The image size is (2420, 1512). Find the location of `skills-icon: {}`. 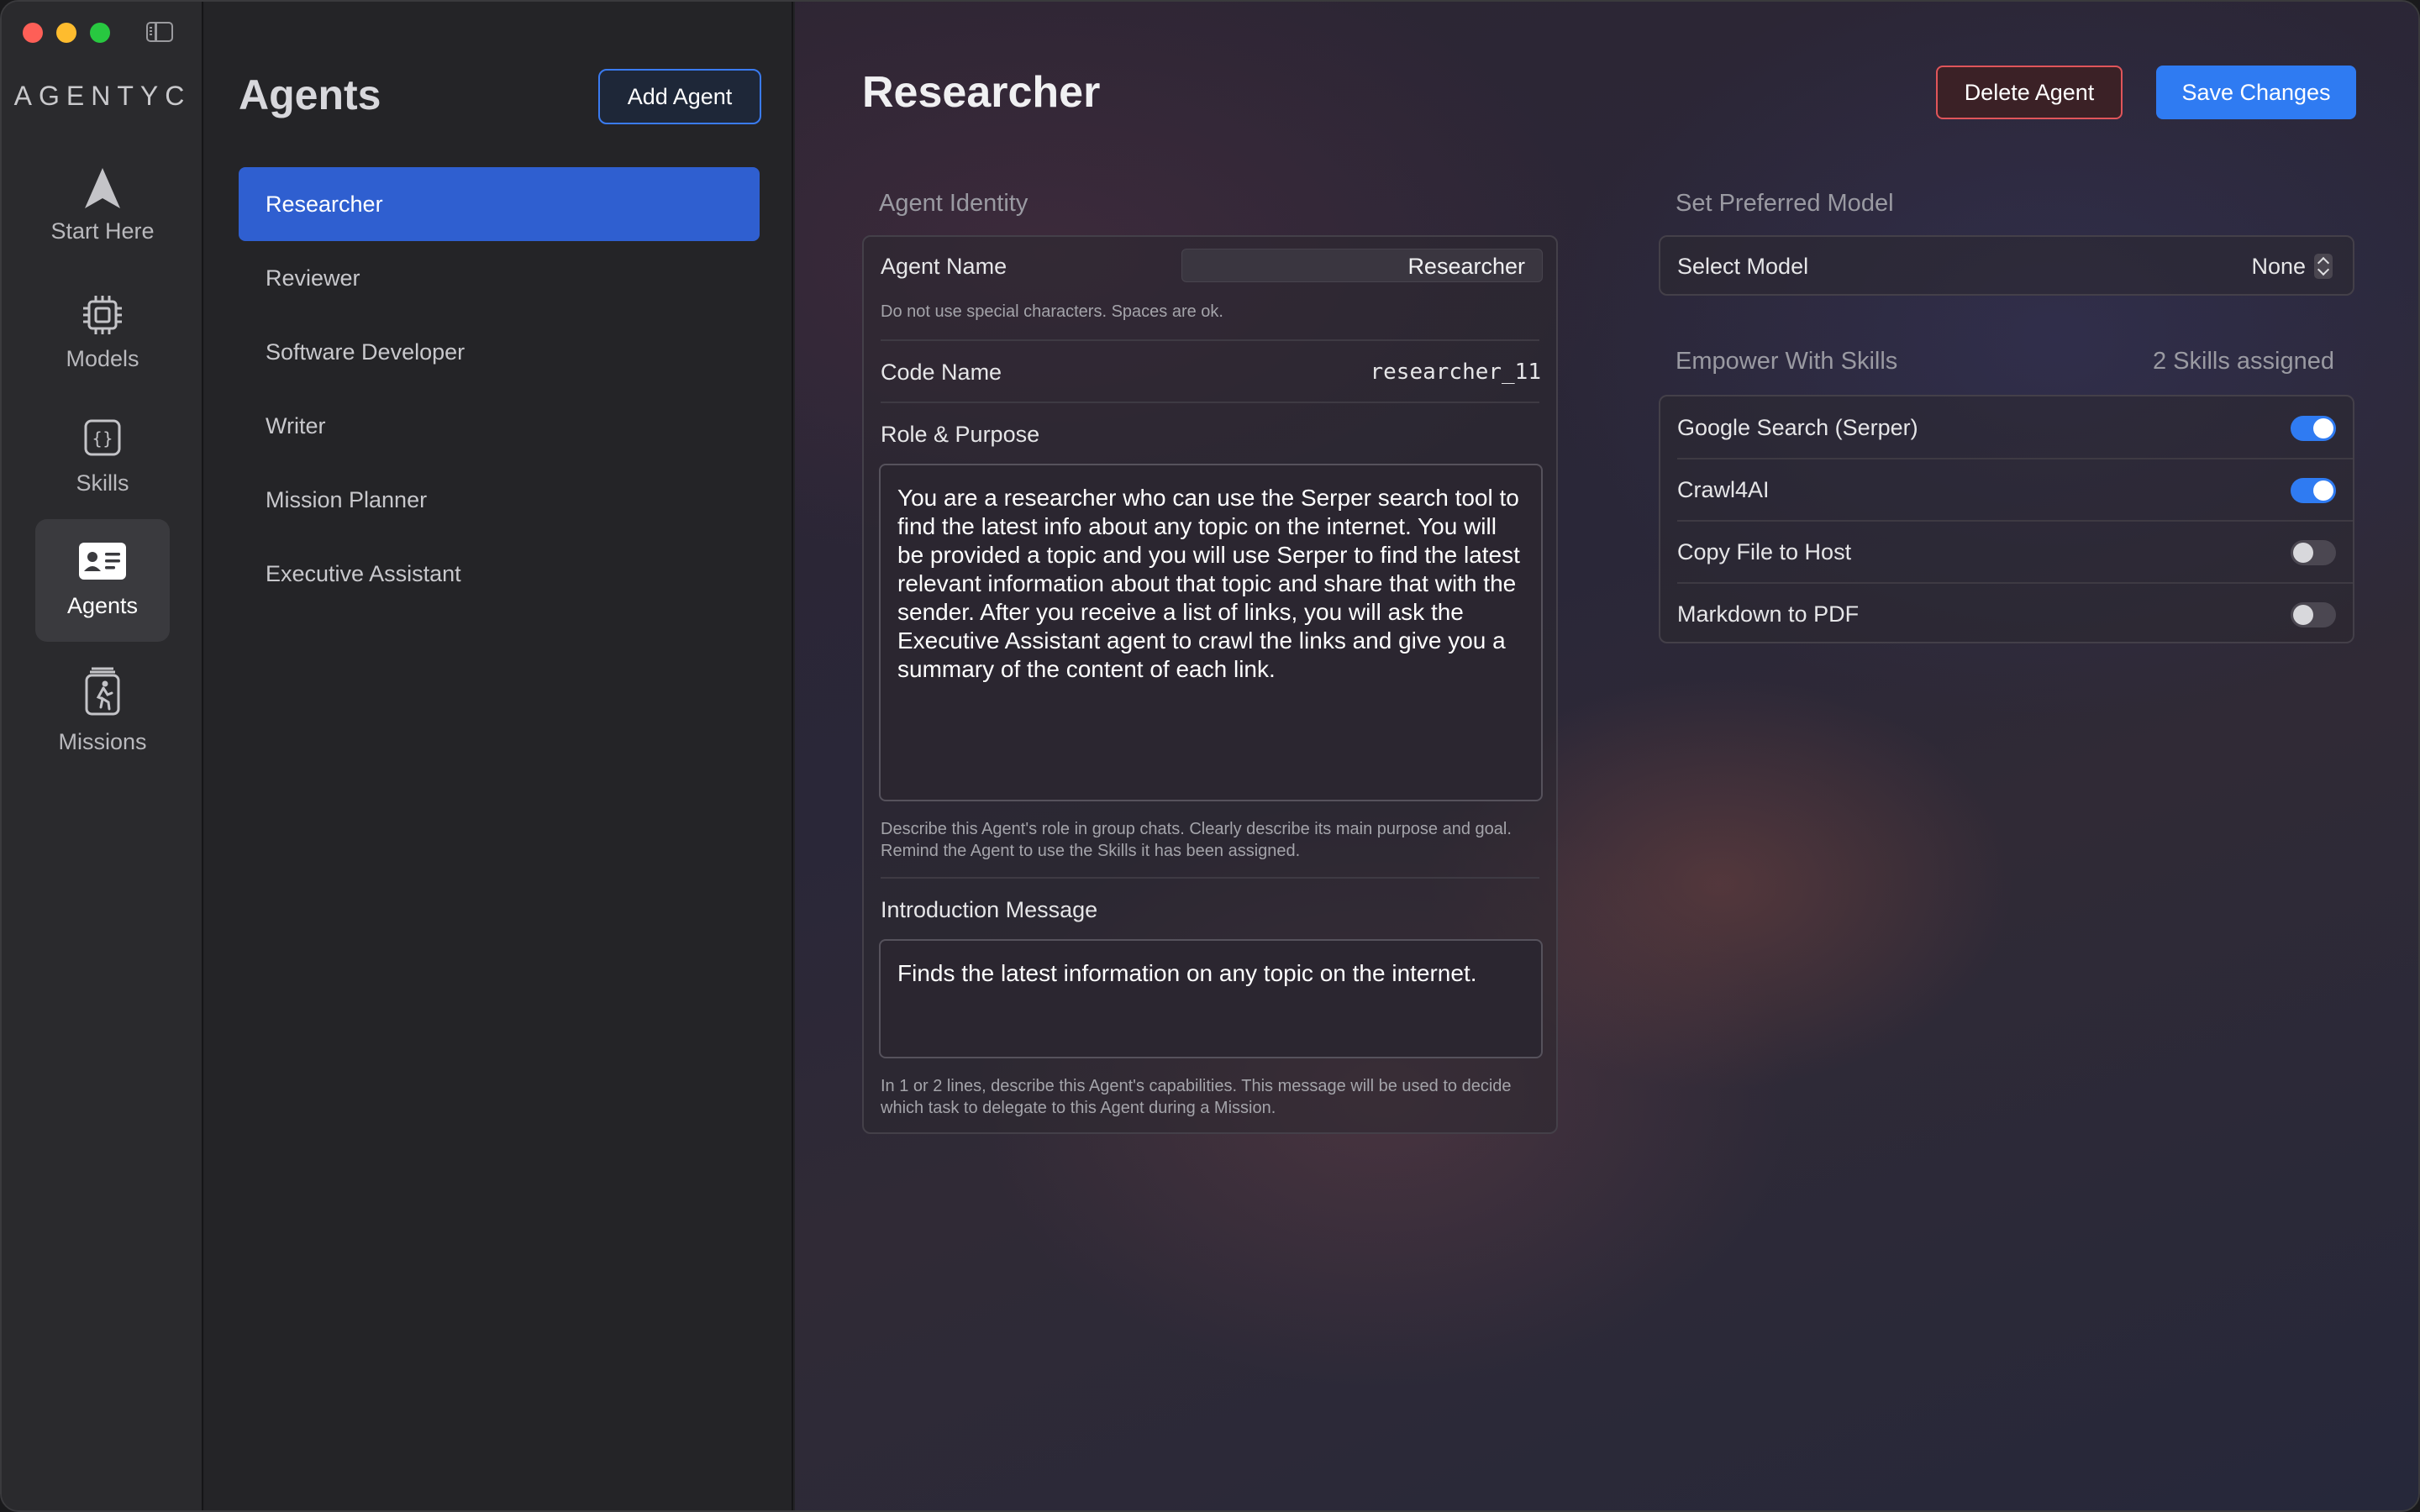

skills-icon: {} is located at coordinates (102, 437).